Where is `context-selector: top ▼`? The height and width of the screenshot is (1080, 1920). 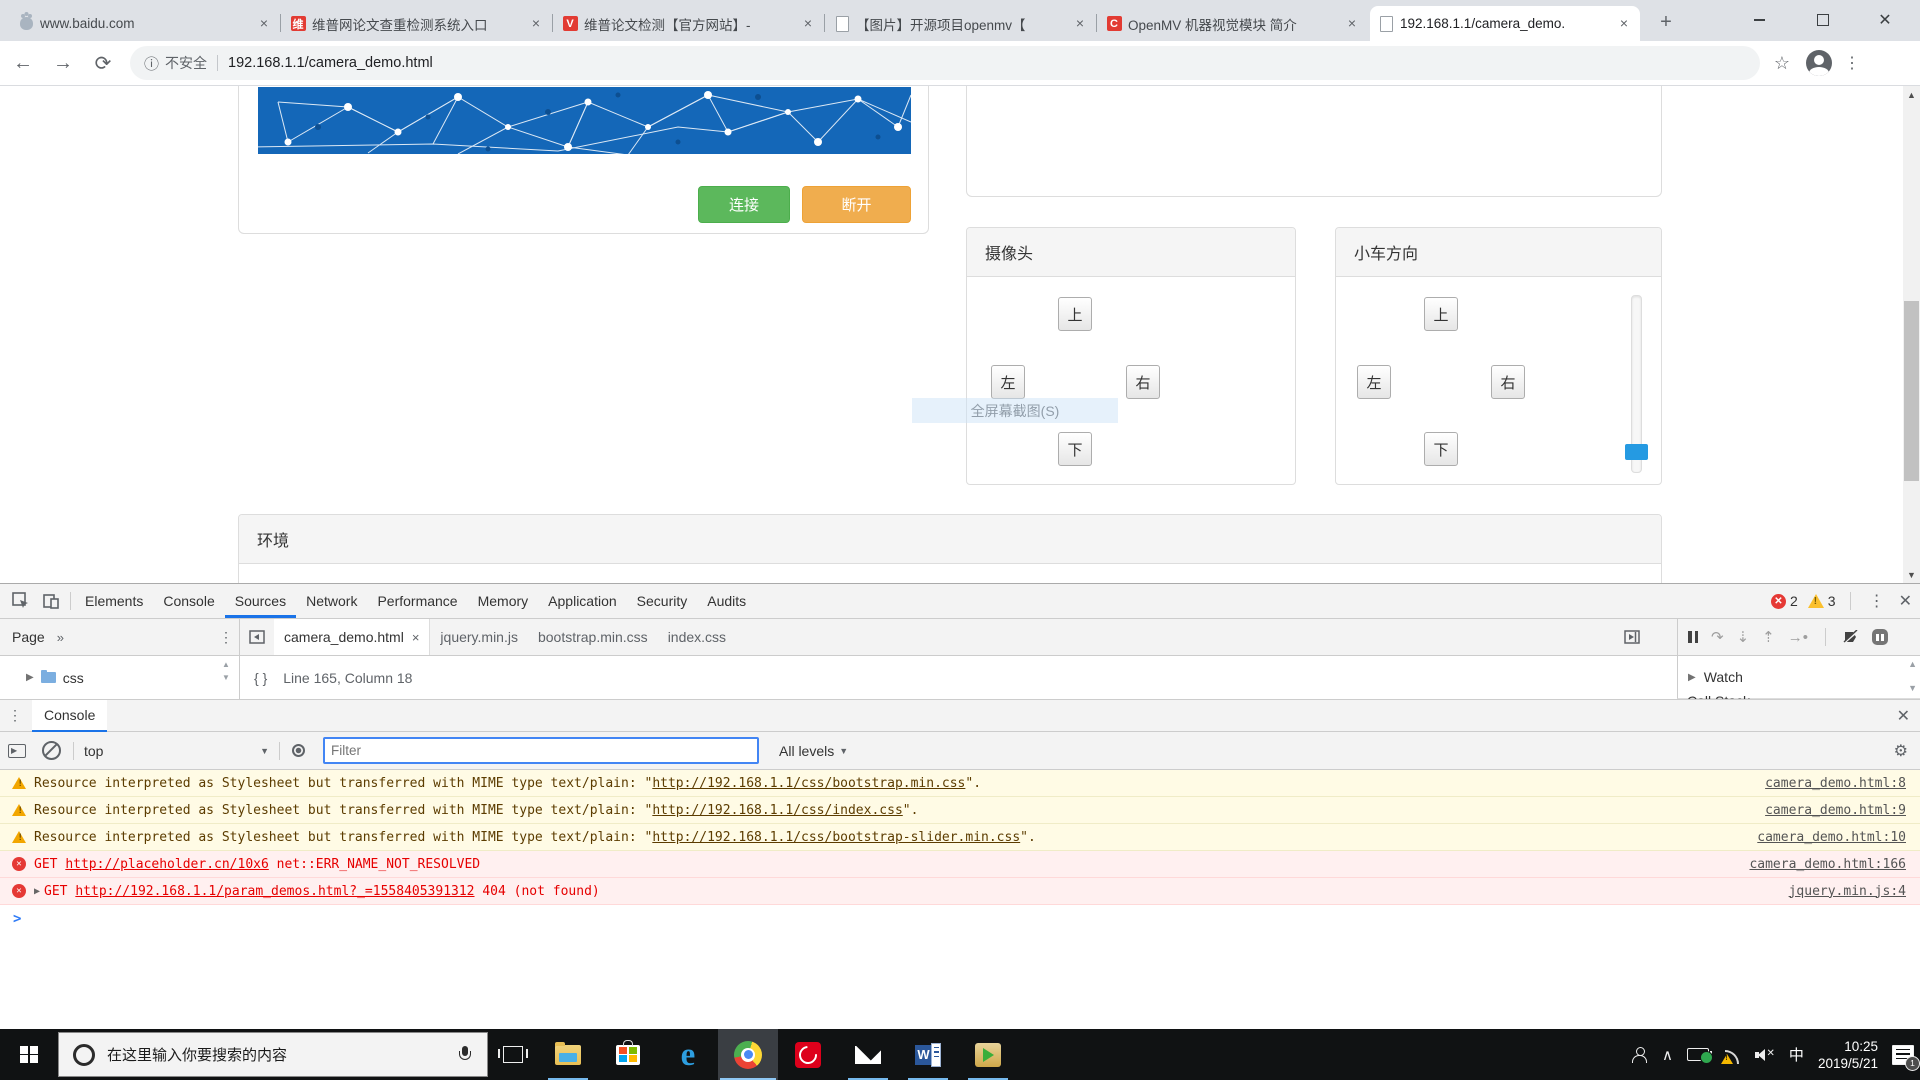 context-selector: top ▼ is located at coordinates (176, 751).